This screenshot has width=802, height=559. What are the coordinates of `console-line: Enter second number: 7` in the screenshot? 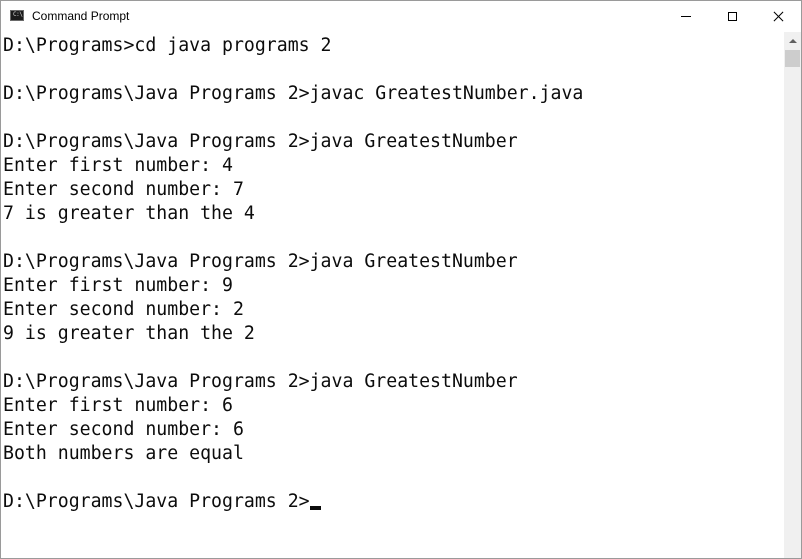 It's located at (123, 189).